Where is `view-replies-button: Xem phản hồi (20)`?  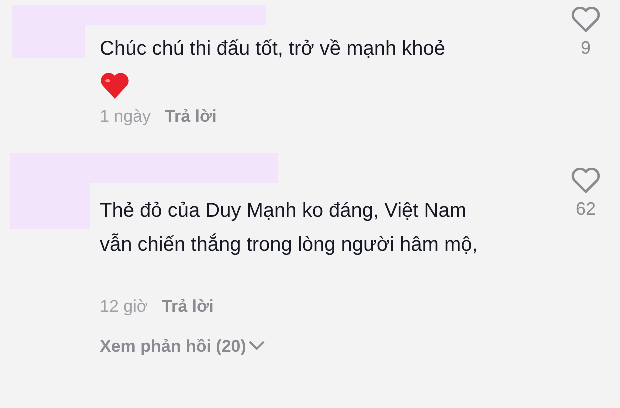 view-replies-button: Xem phản hồi (20) is located at coordinates (183, 346).